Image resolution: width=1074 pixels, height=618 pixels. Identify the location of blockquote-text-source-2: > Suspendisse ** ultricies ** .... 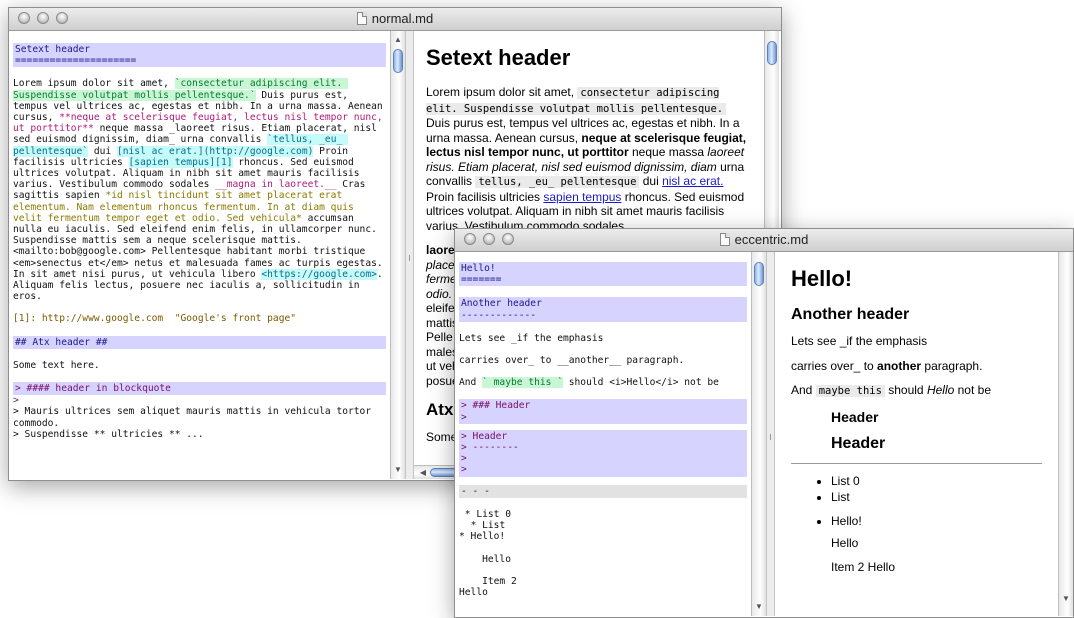
(108, 434).